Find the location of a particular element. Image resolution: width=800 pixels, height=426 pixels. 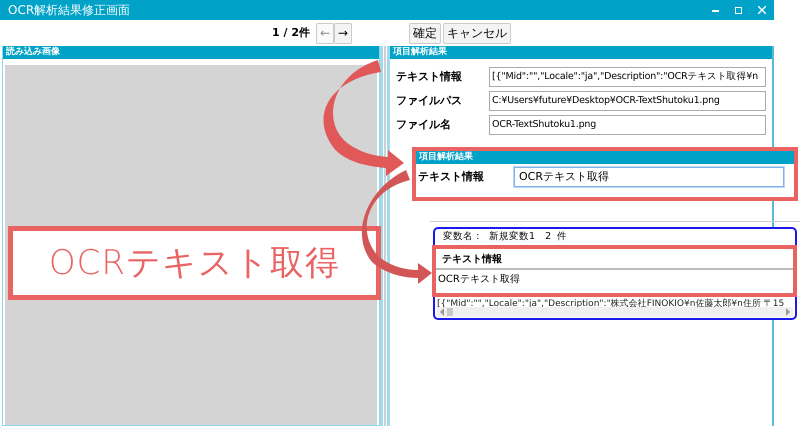

panel-header: 読み込み画像 is located at coordinates (191, 52).